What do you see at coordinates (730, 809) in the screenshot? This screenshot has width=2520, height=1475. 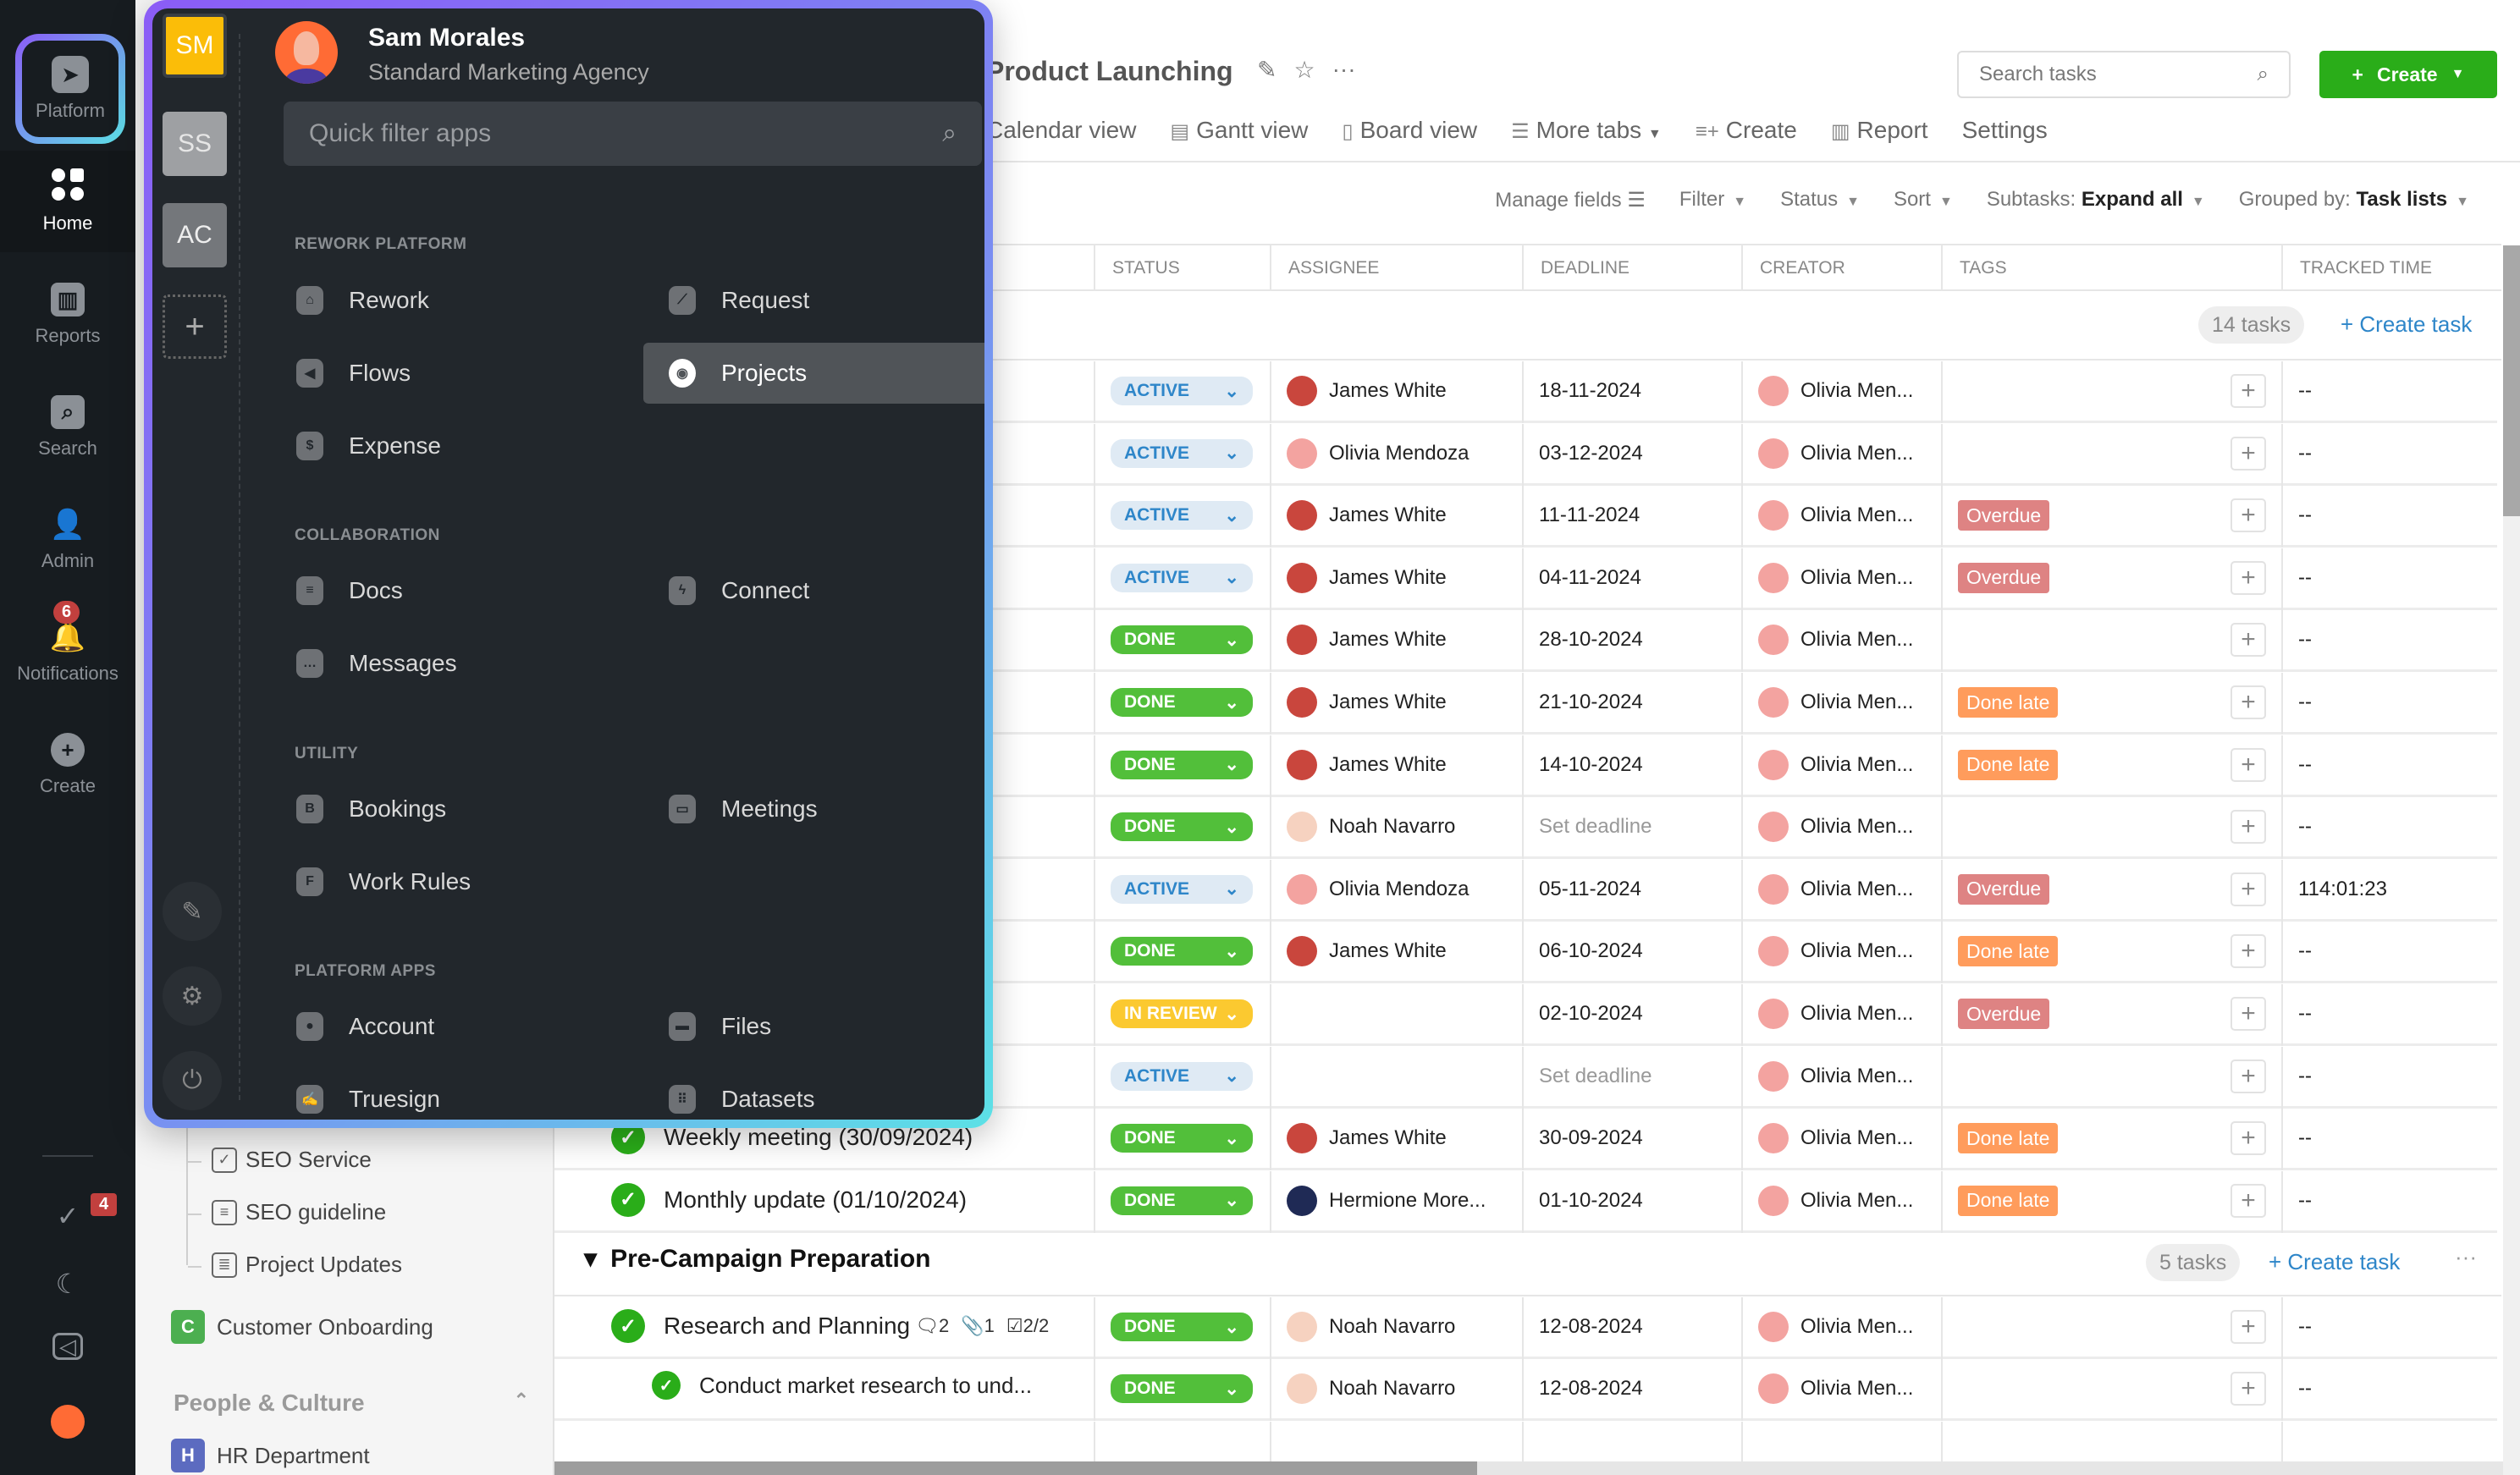 I see `app-item-meetings: ▭ Meetings` at bounding box center [730, 809].